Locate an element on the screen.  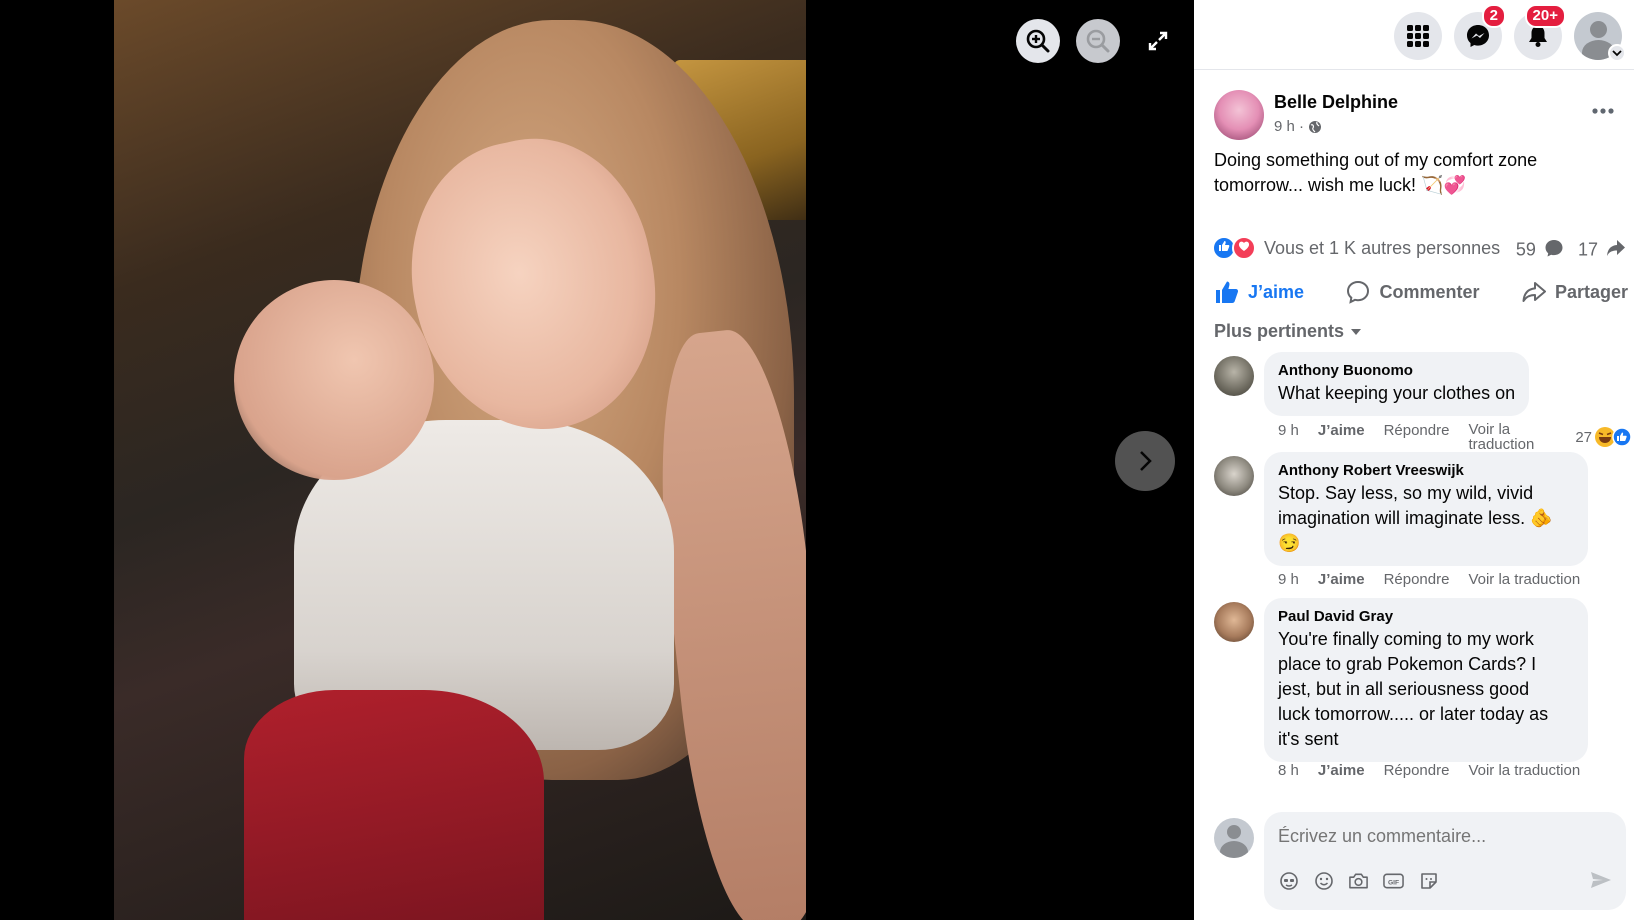
messenger-badge: 2 is located at coordinates (1493, 16).